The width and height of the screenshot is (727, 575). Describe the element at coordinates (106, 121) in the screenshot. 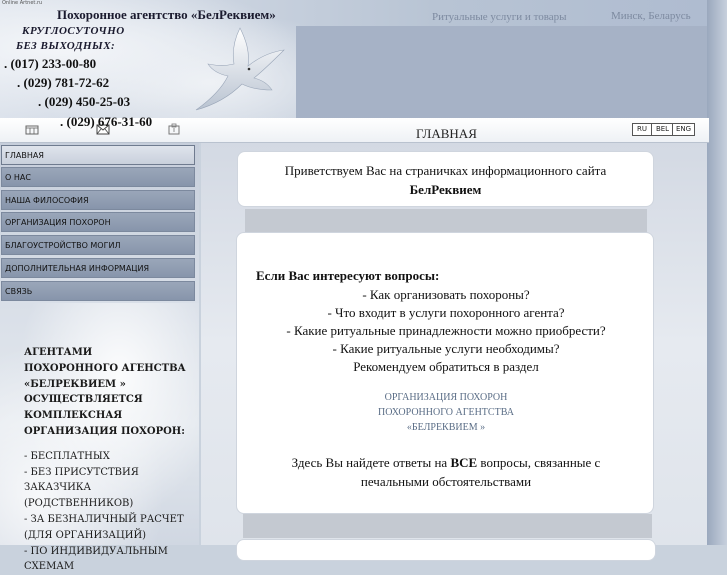

I see `phone-number: . (029) 676-31-60` at that location.